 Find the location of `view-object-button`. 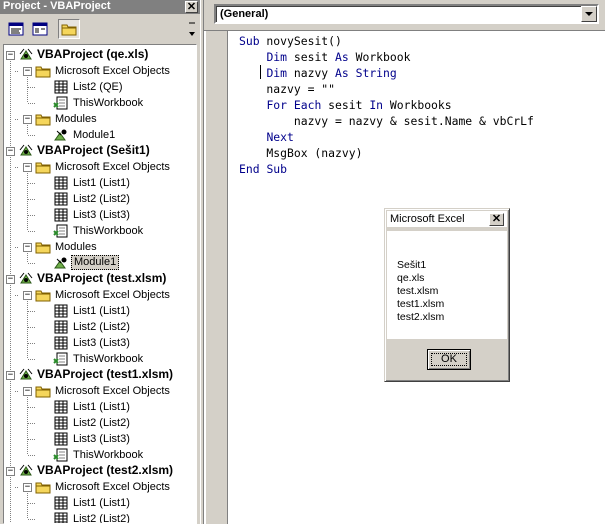

view-object-button is located at coordinates (40, 29).